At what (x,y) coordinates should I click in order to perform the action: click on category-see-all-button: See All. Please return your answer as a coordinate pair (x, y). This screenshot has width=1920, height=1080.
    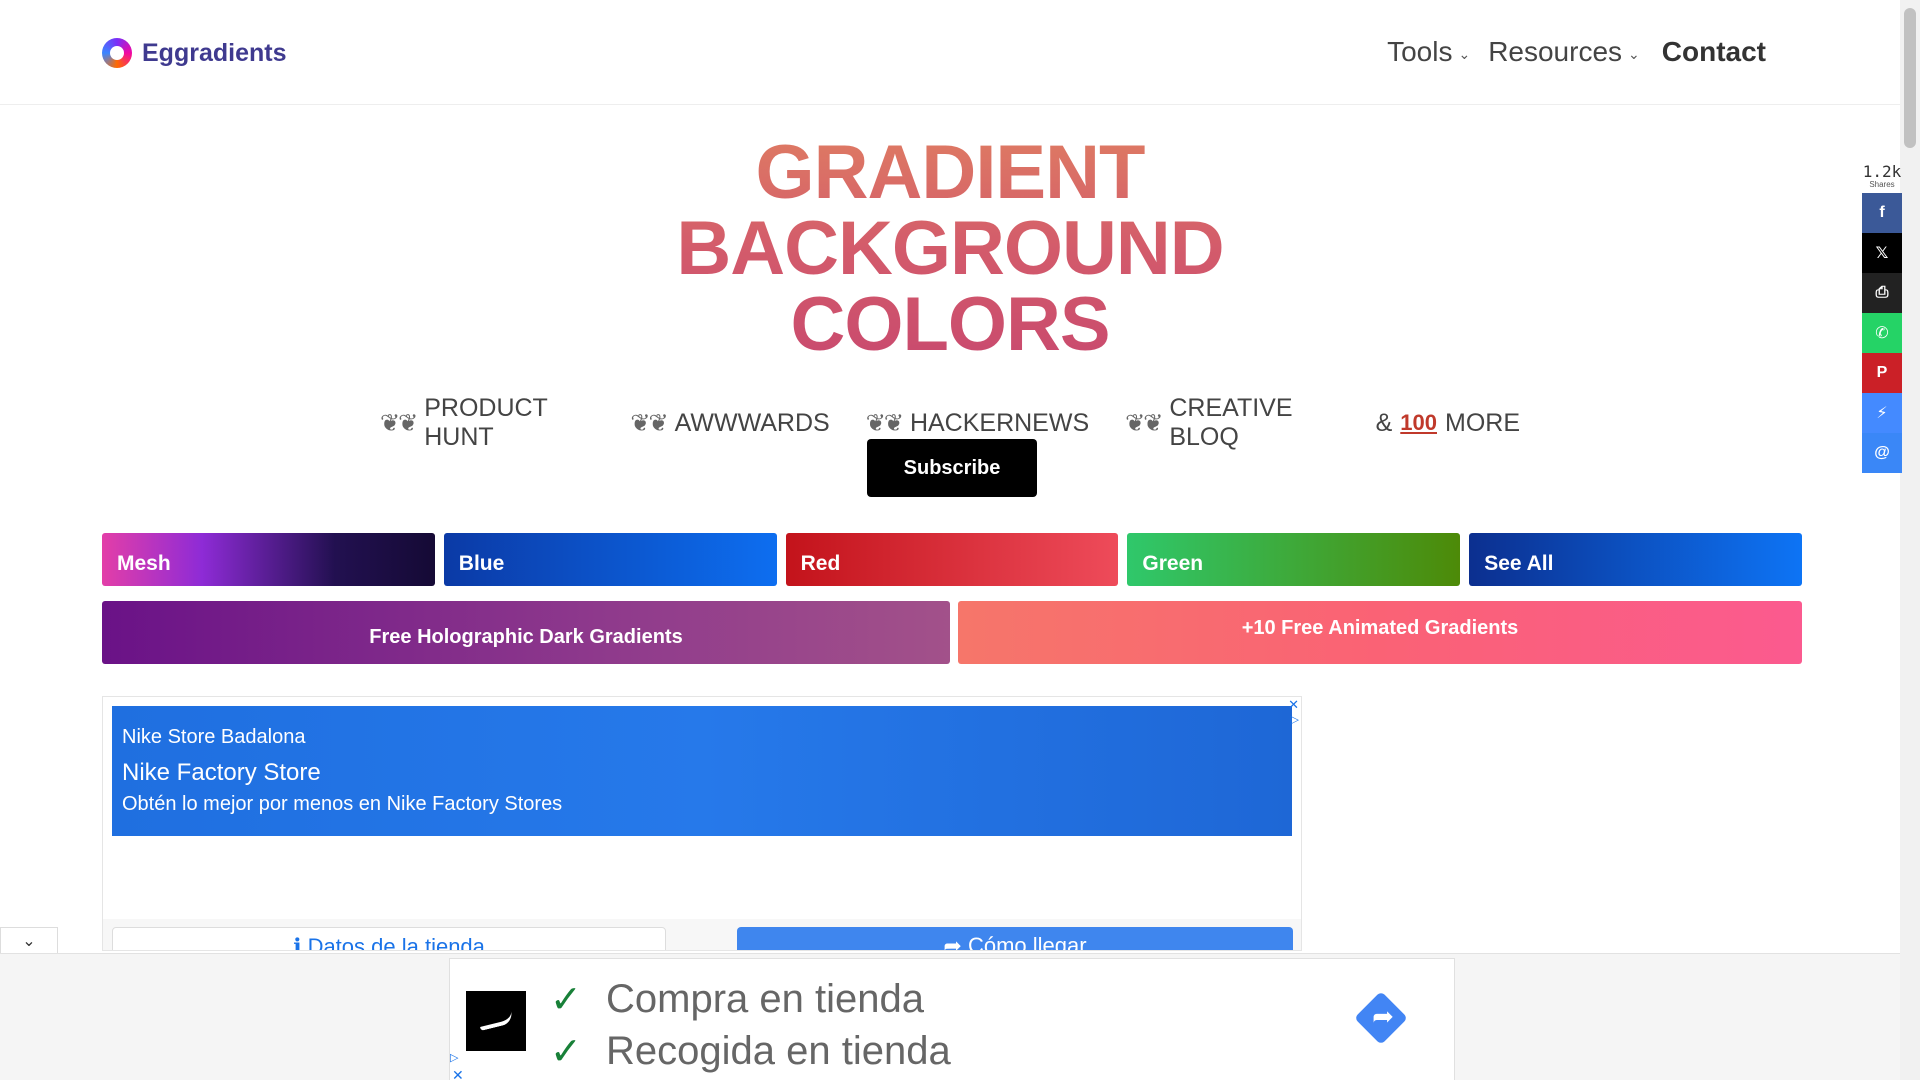
    Looking at the image, I should click on (1635, 559).